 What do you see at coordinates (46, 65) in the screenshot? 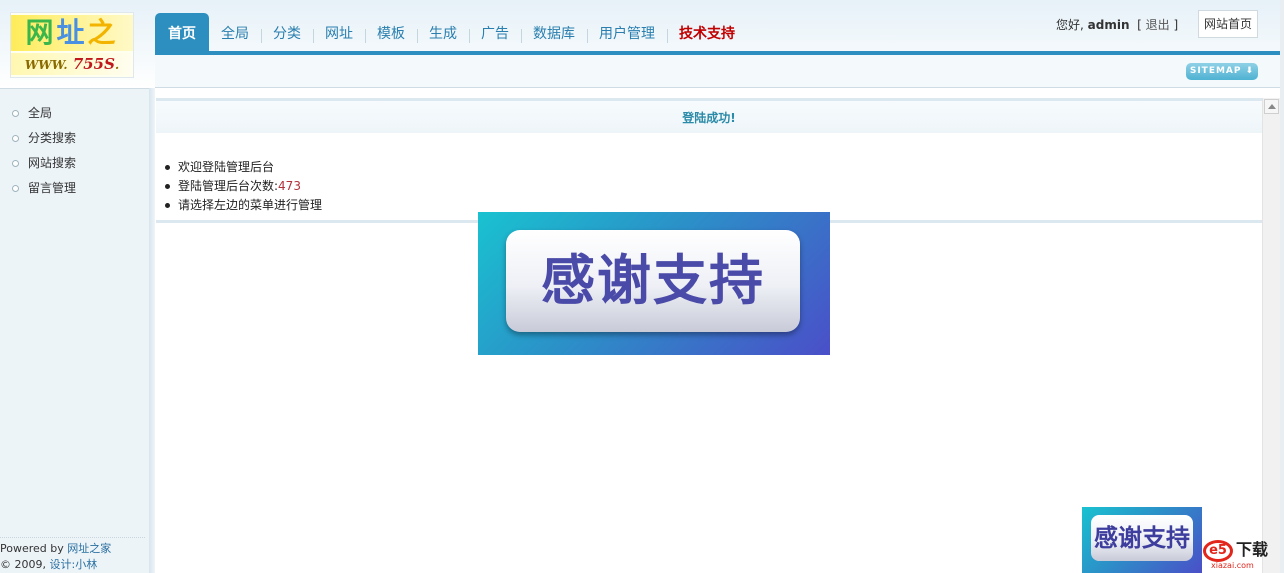
I see `logo-www: WWW.` at bounding box center [46, 65].